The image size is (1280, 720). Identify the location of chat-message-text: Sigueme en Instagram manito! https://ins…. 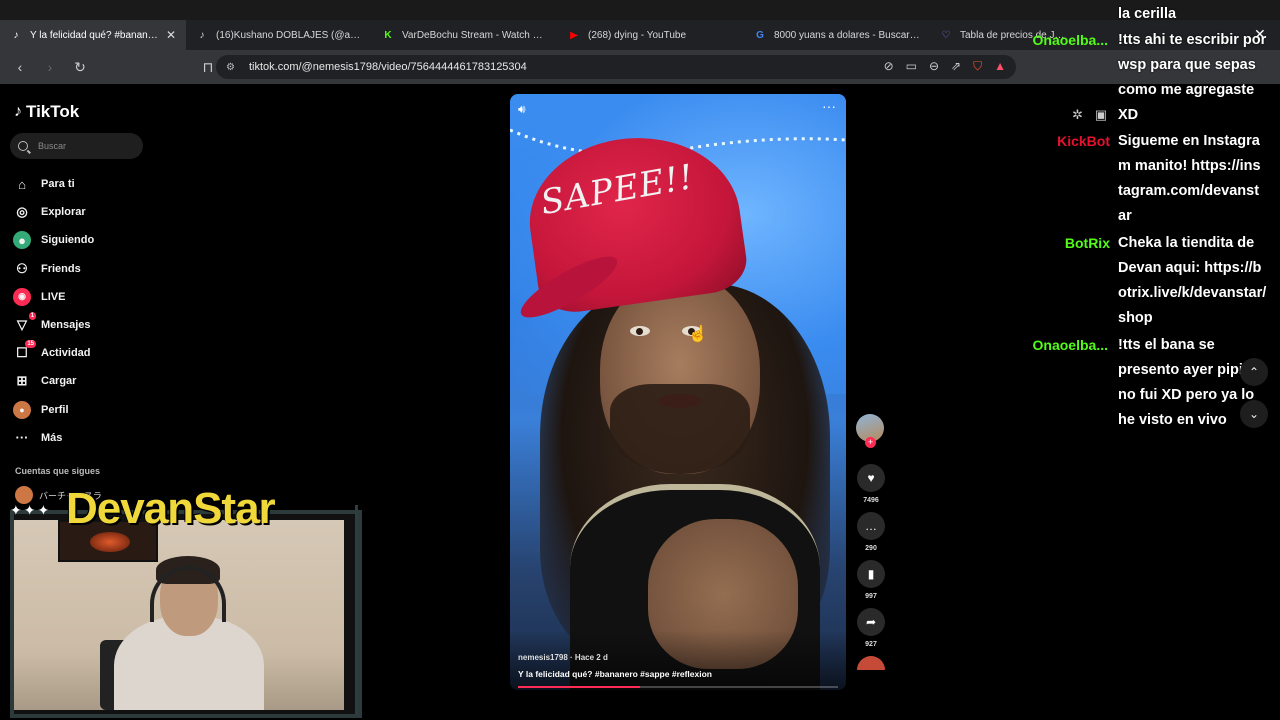
(1189, 178).